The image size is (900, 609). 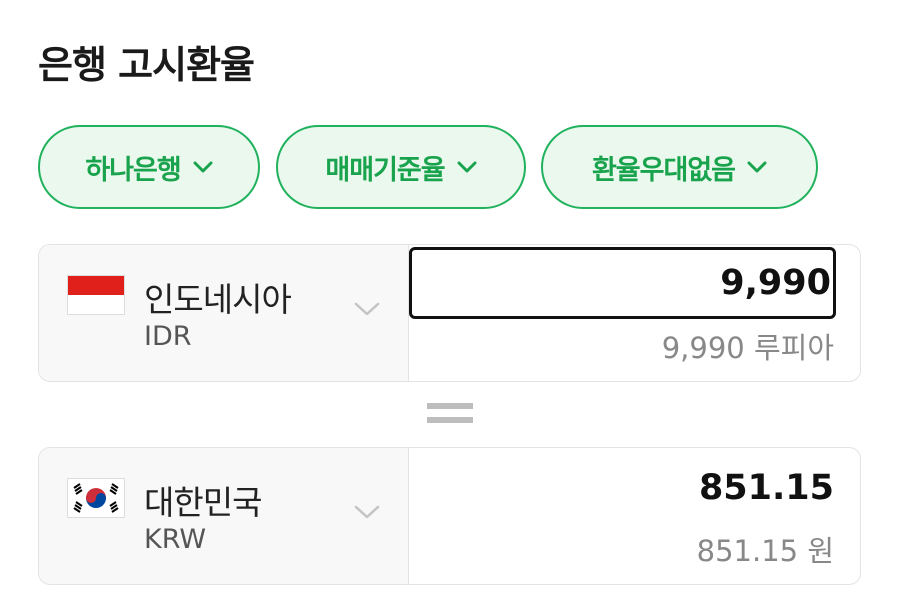 I want to click on from-currency-select: 인도네시아 IDR, so click(x=224, y=313).